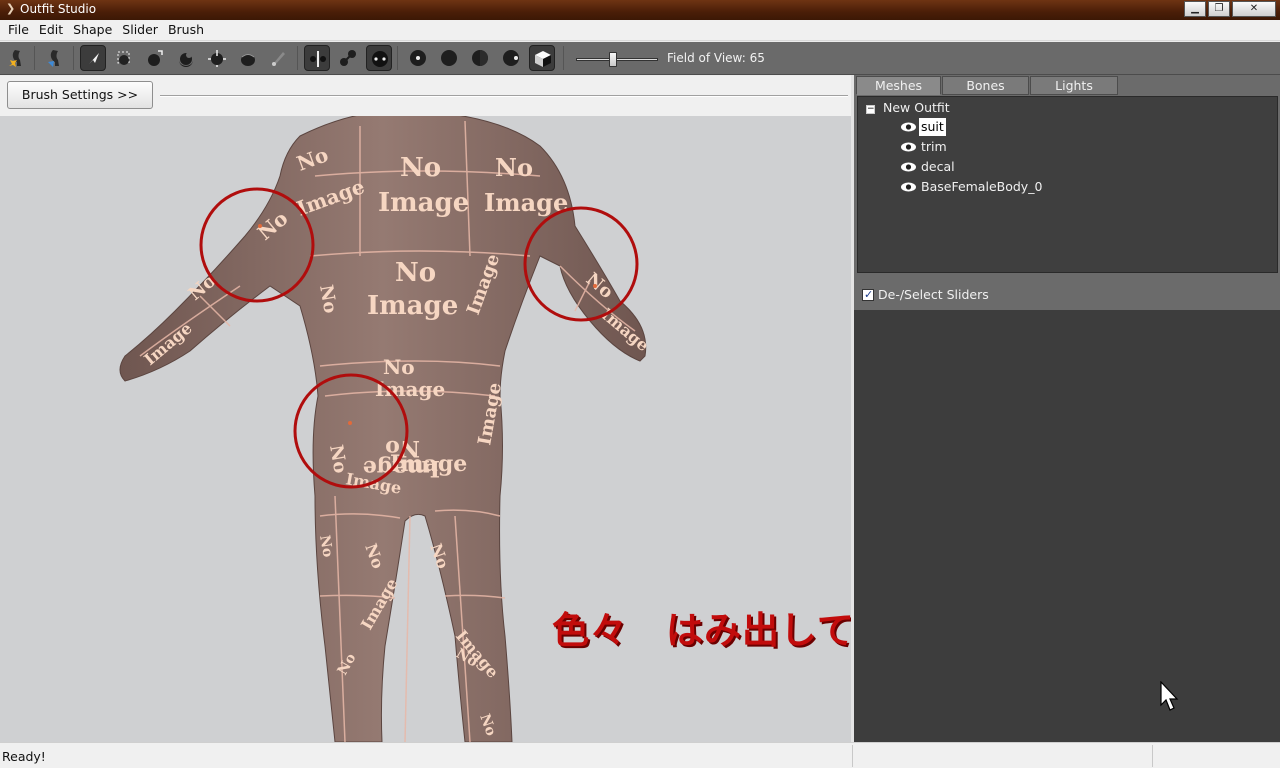 The height and width of the screenshot is (768, 1280). What do you see at coordinates (11, 8) in the screenshot?
I see `app-icon: ❯` at bounding box center [11, 8].